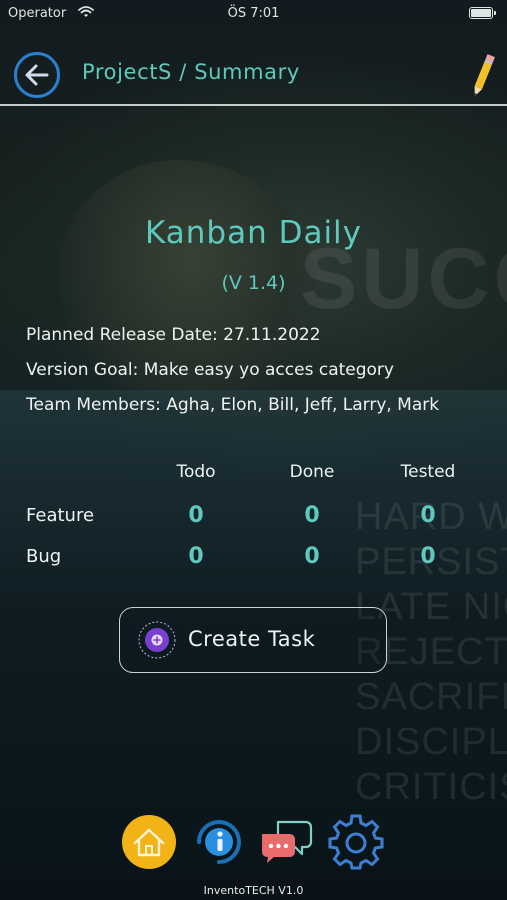 Image resolution: width=507 pixels, height=900 pixels. Describe the element at coordinates (253, 890) in the screenshot. I see `app-version-footer: InventoTECH V1.0` at that location.